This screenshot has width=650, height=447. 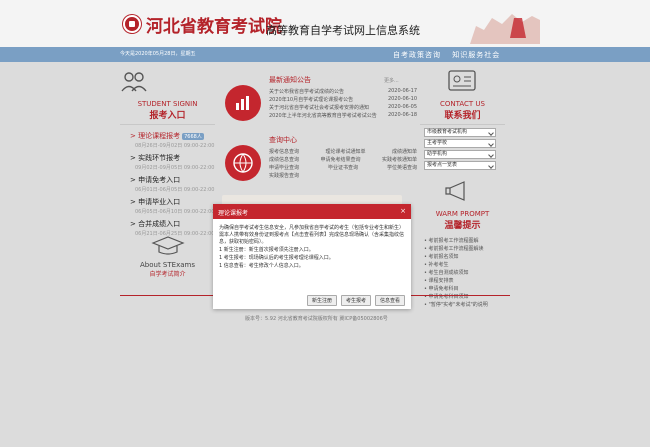 I want to click on prompt-item: • 考前报名须知, so click(x=464, y=257).